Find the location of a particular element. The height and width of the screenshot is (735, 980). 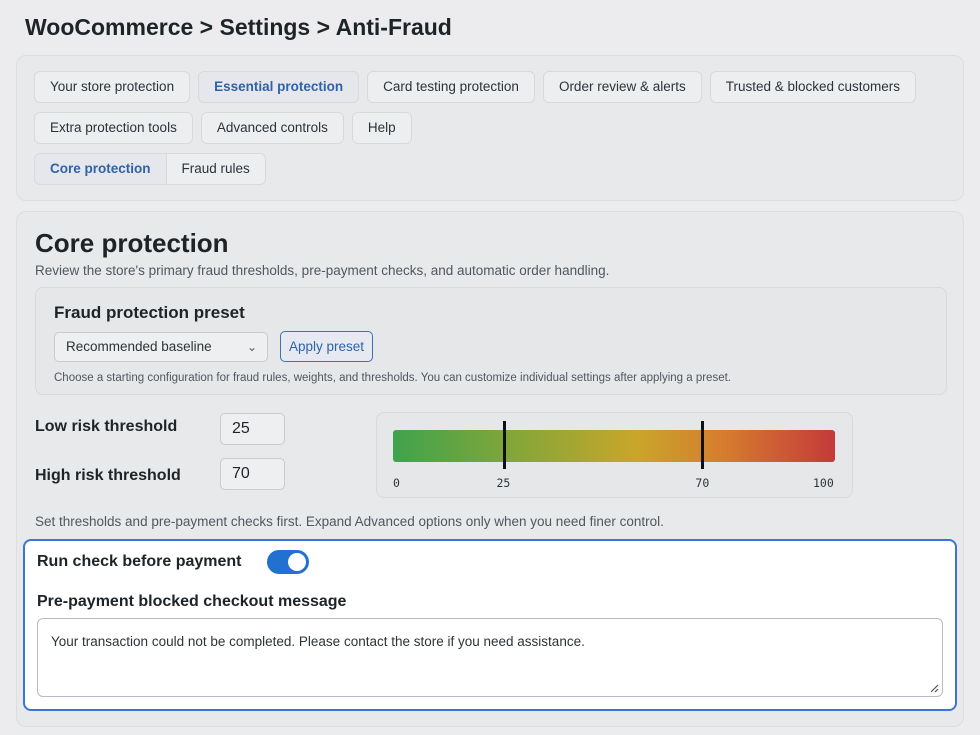

preset-title: Fraud protection preset is located at coordinates (149, 312).